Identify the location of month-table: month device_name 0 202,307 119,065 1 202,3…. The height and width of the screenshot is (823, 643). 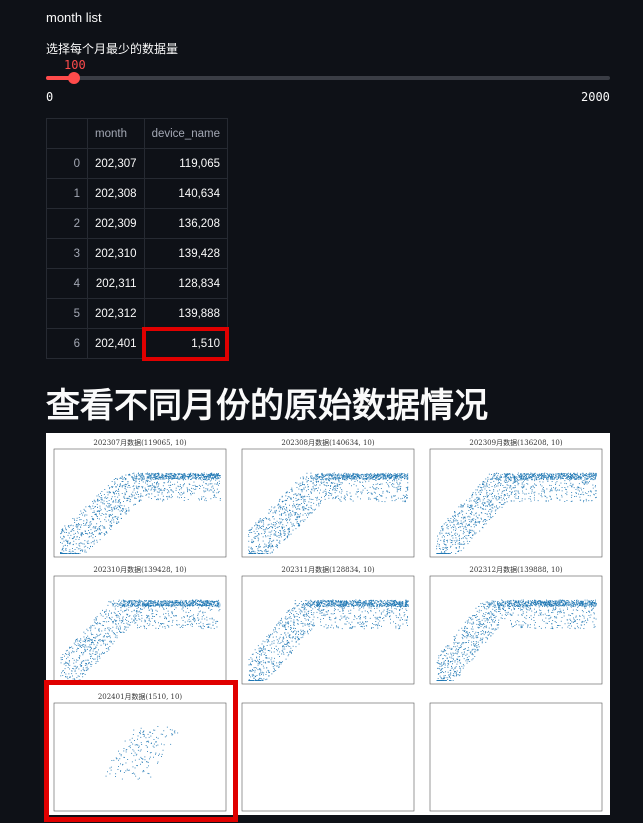
(138, 239).